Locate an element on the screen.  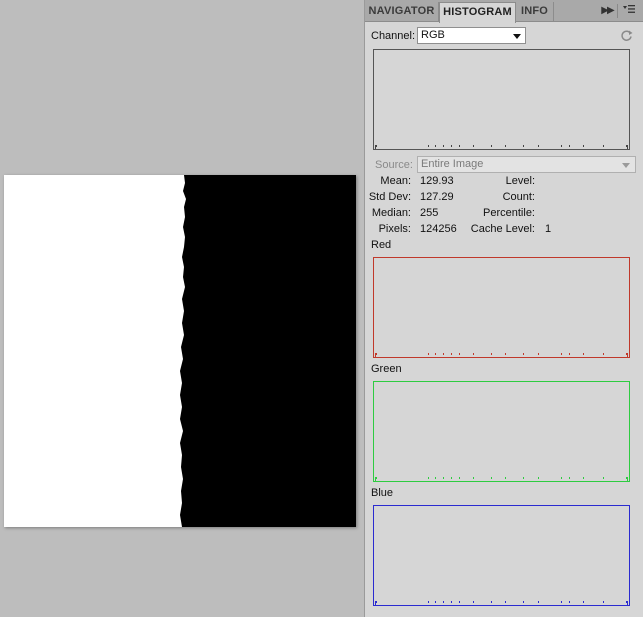
pixels-label: Pixels: is located at coordinates (394, 229).